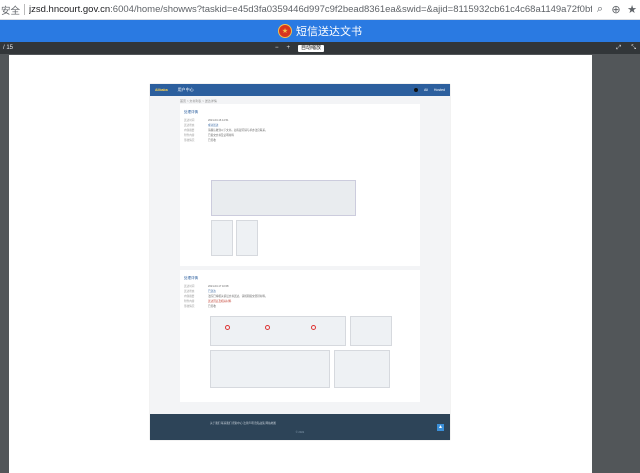  Describe the element at coordinates (25, 9) in the screenshot. I see `divider` at that location.